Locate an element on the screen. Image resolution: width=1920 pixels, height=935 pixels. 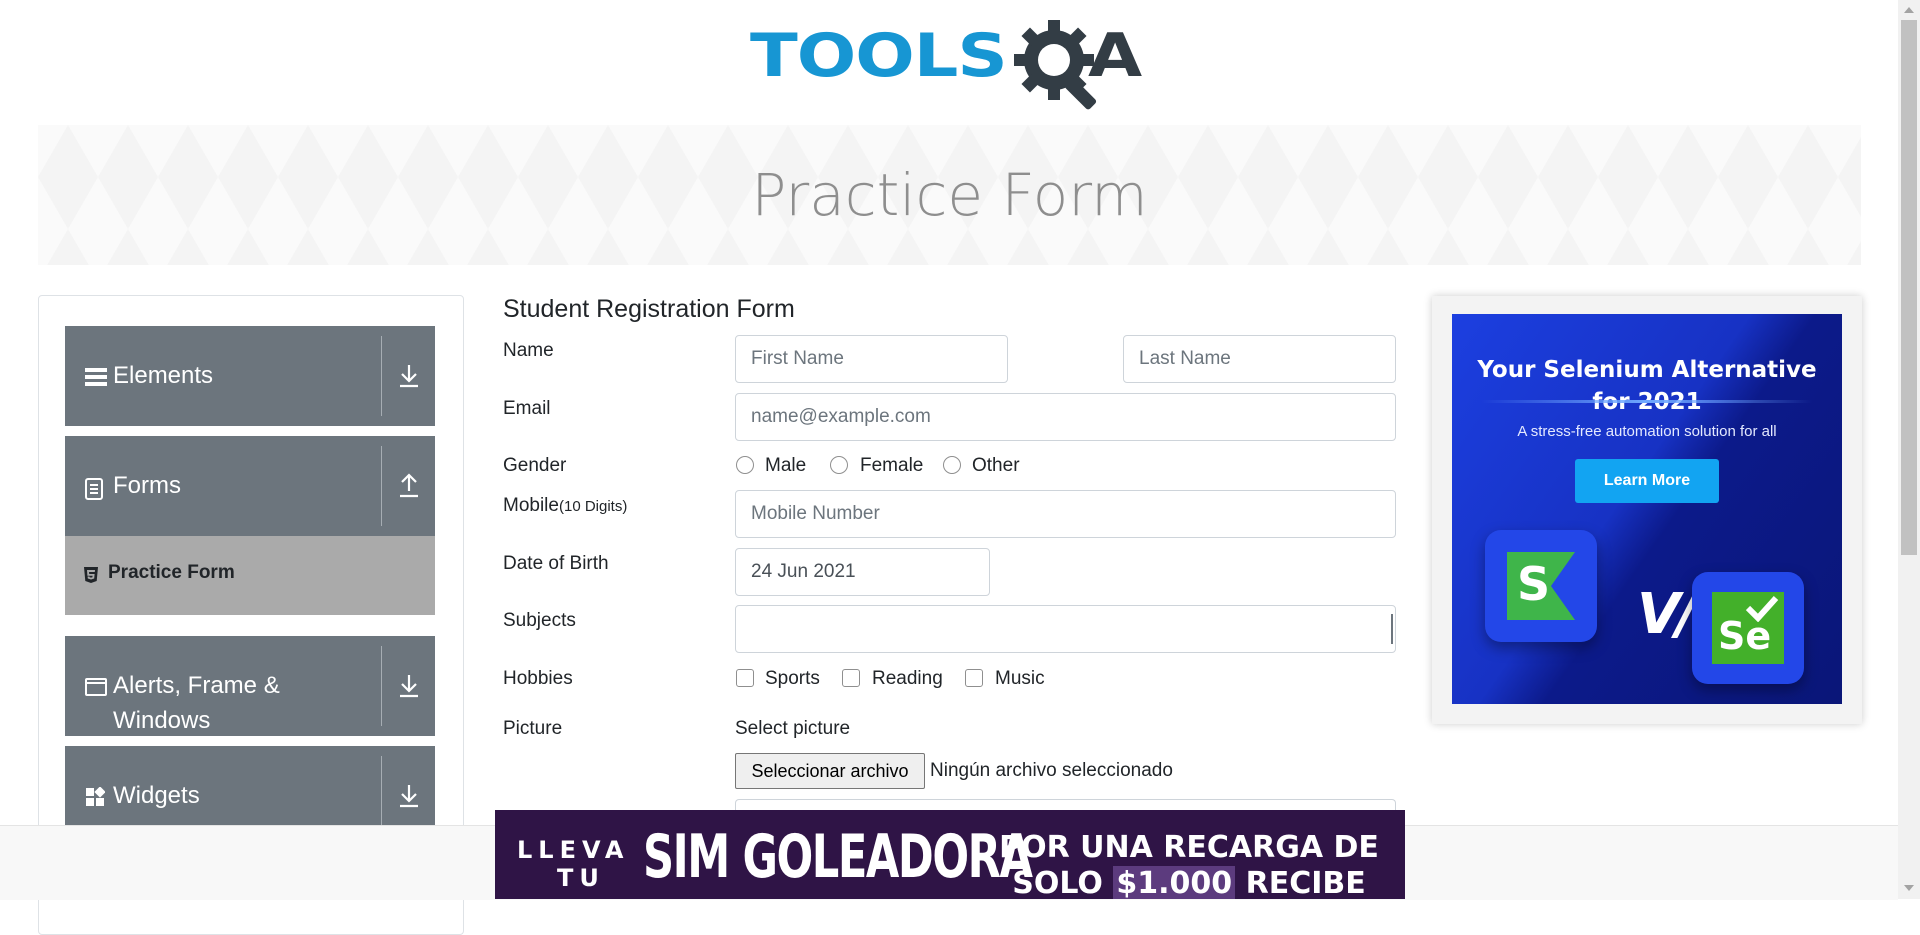
sidebar-group-label-line2: Windows is located at coordinates (162, 720).